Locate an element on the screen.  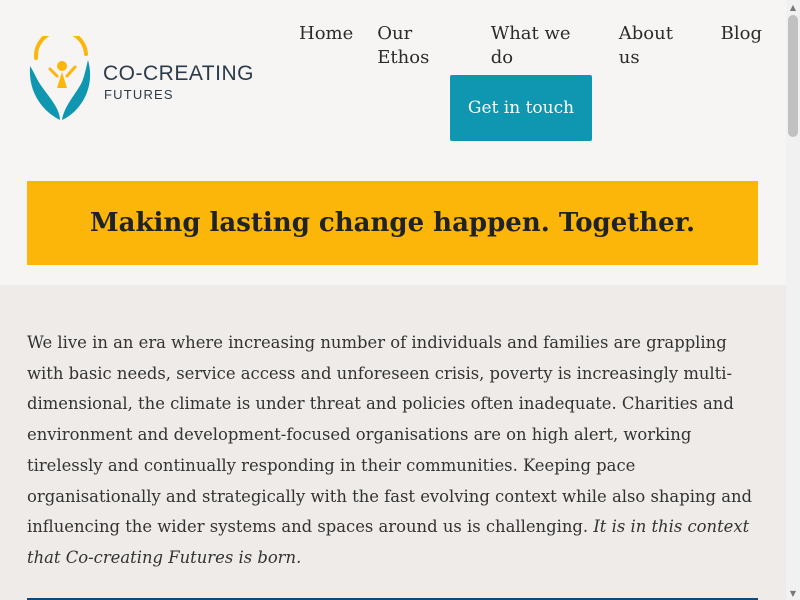
nav-our-ethos: Our Ethos is located at coordinates (421, 46).